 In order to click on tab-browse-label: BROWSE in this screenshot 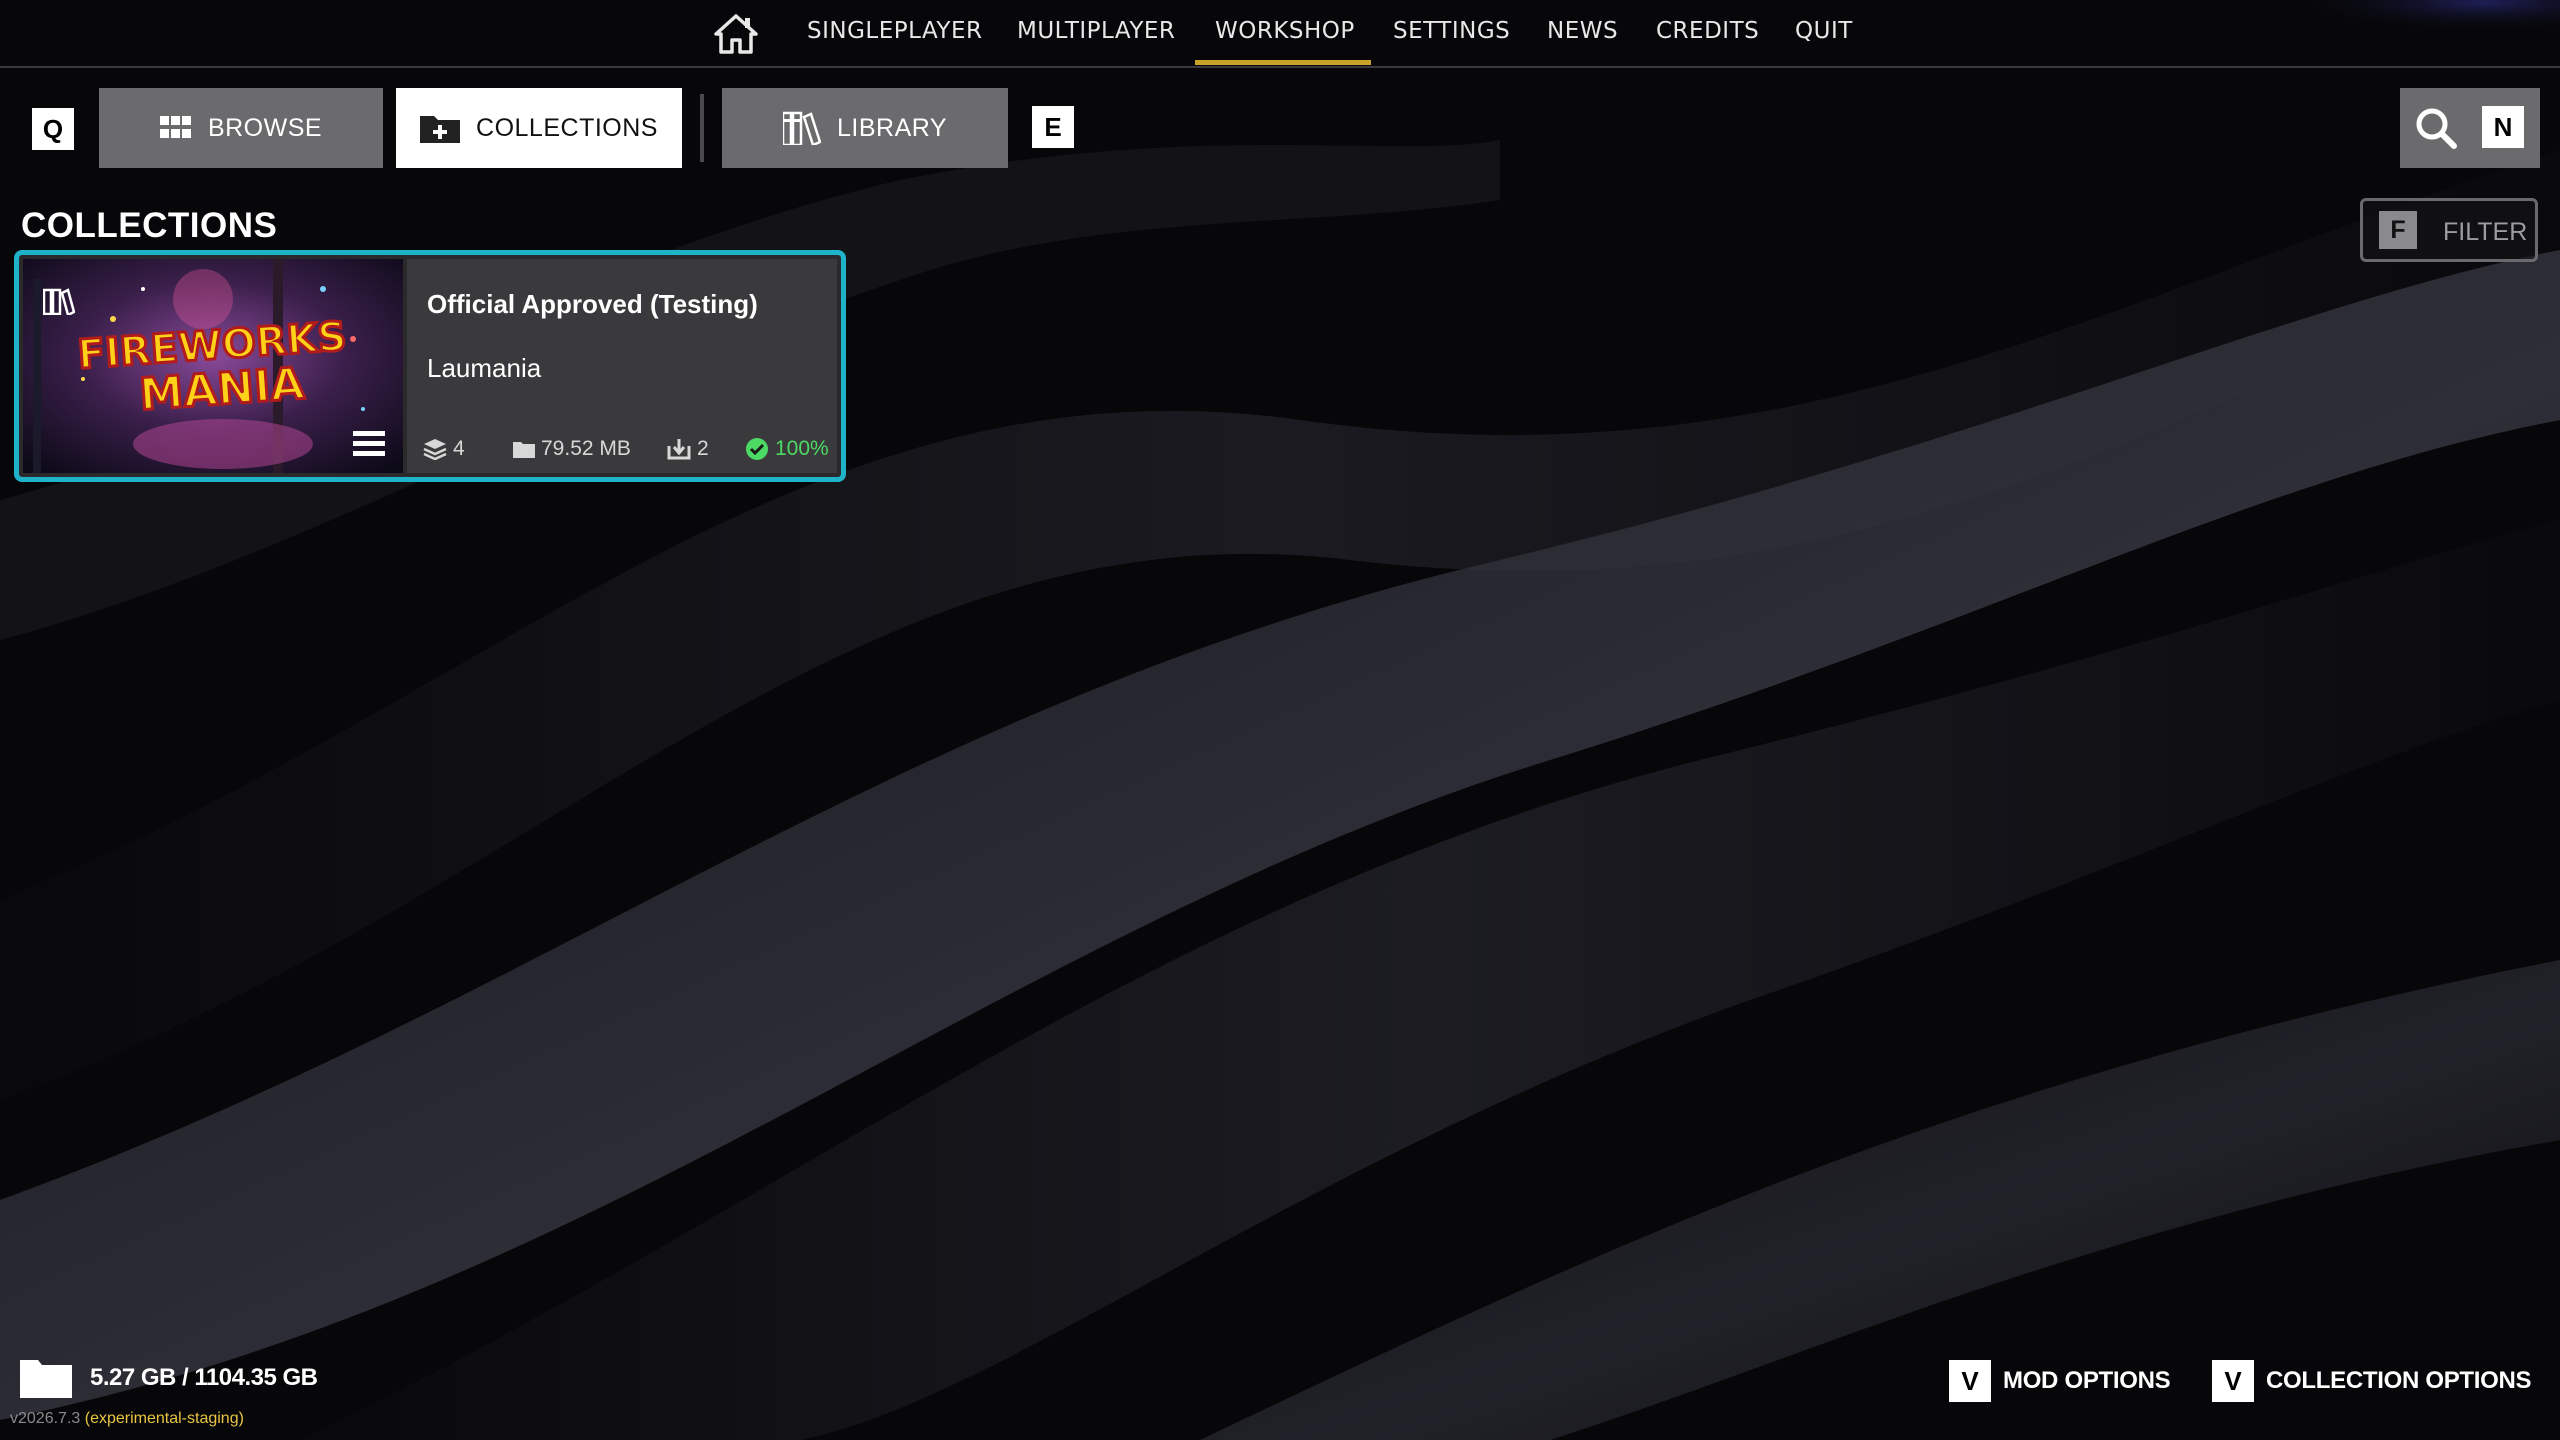, I will do `click(265, 127)`.